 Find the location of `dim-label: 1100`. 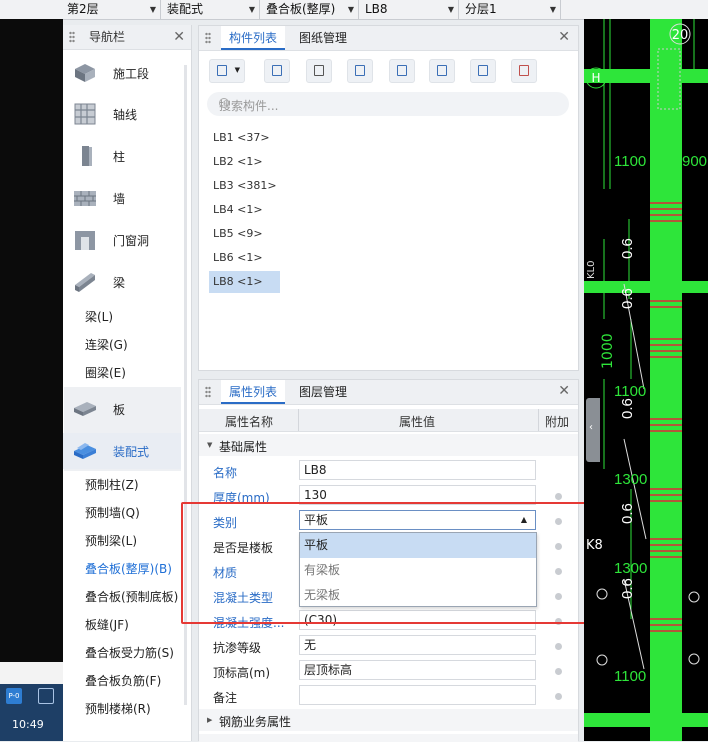

dim-label: 1100 is located at coordinates (630, 676).